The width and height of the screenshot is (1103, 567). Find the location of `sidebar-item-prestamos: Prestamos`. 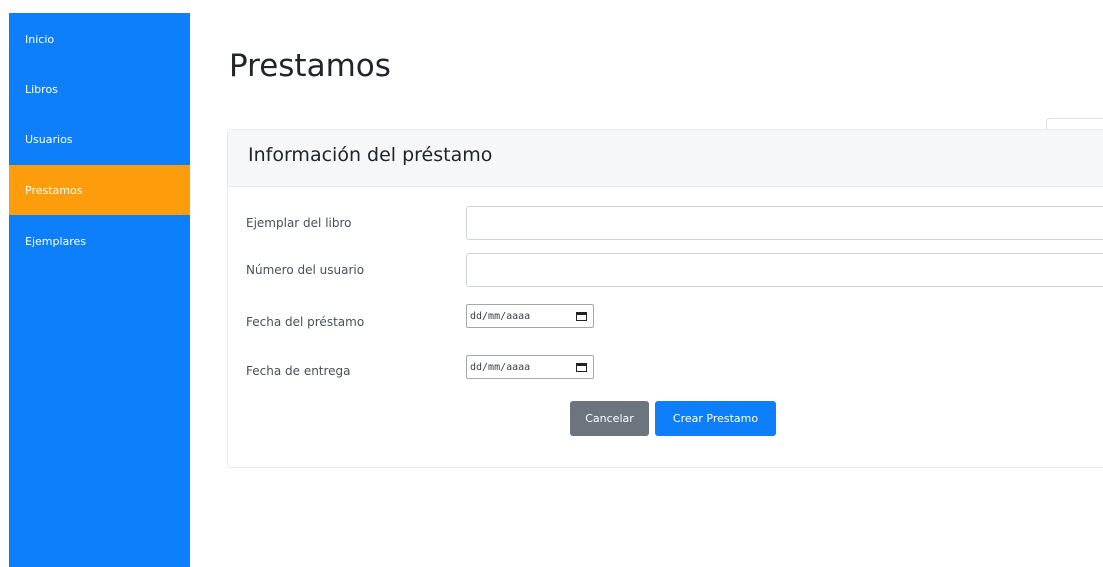

sidebar-item-prestamos: Prestamos is located at coordinates (99, 190).